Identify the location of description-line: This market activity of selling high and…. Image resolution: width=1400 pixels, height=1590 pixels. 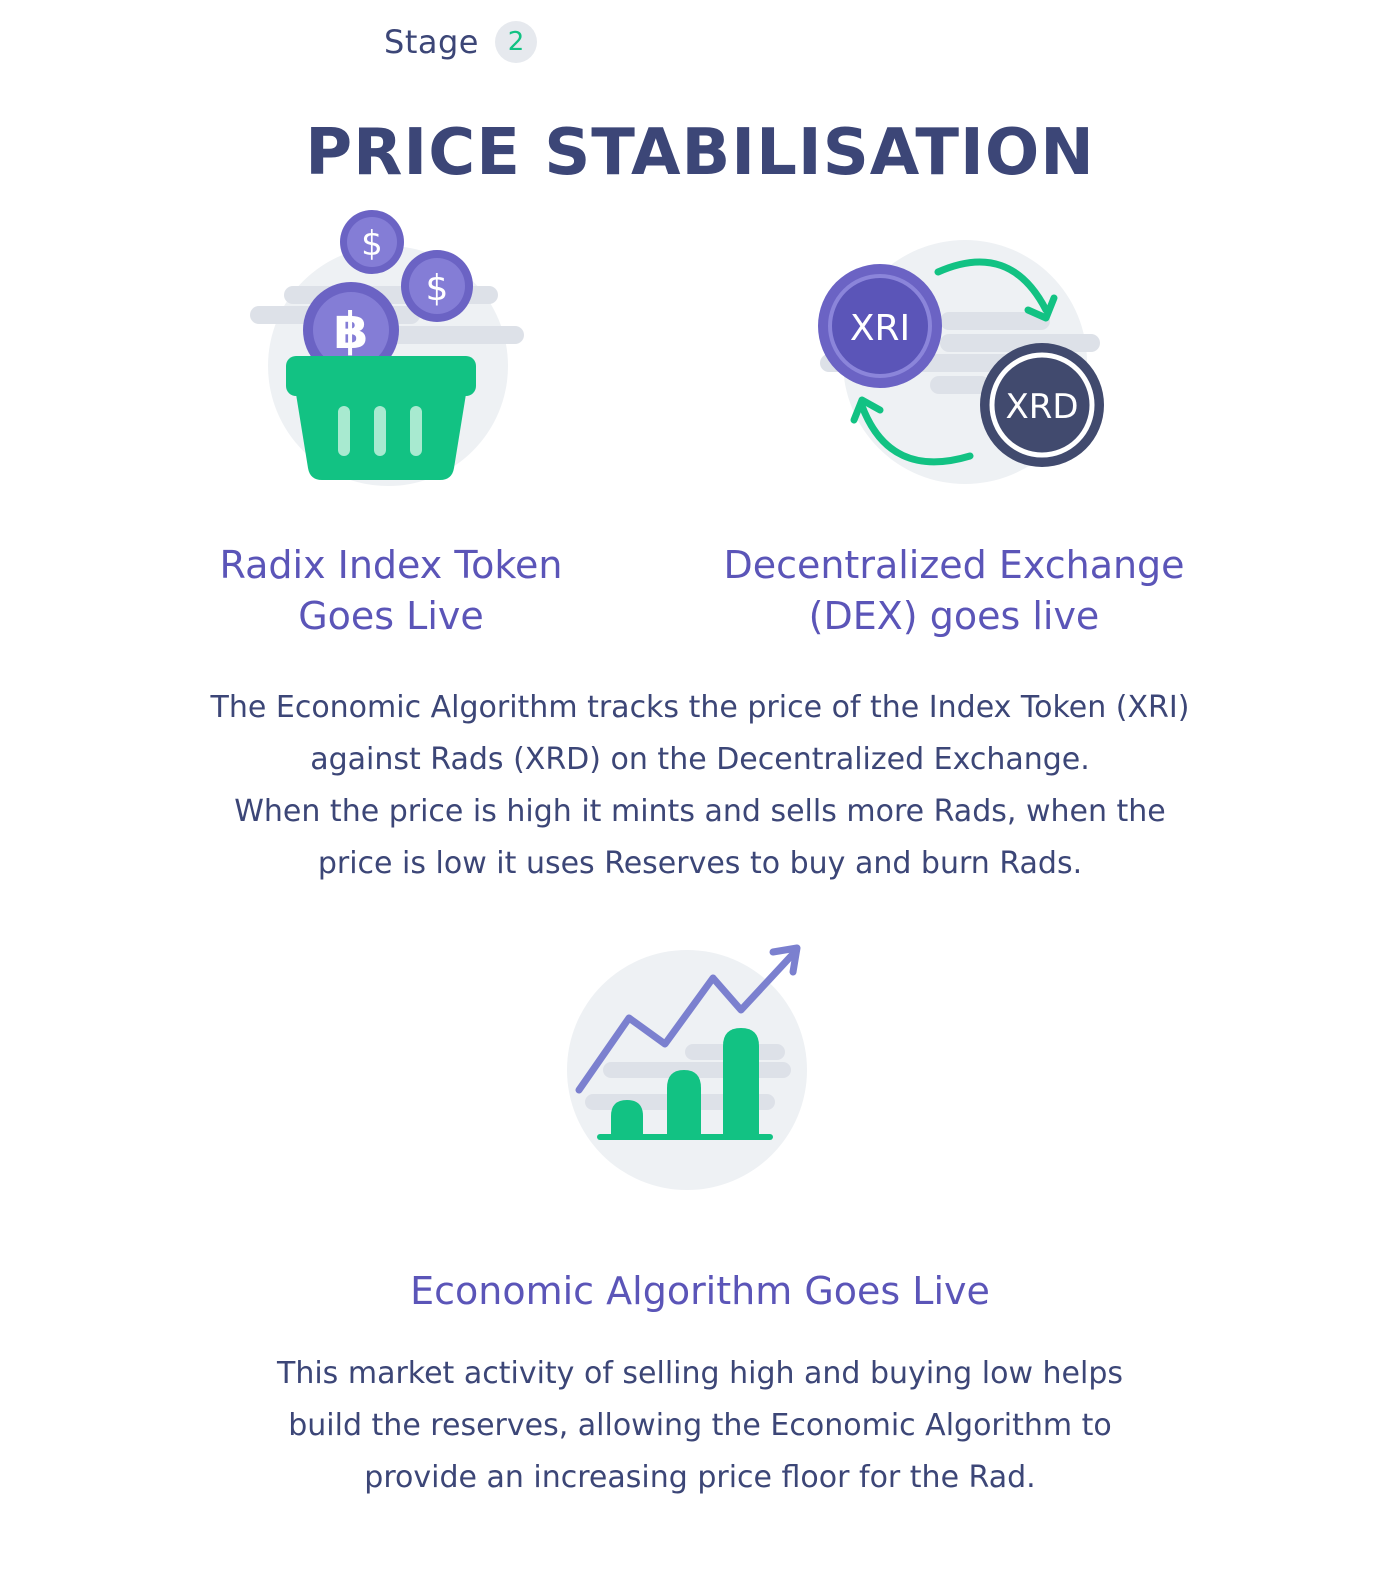
(700, 1373).